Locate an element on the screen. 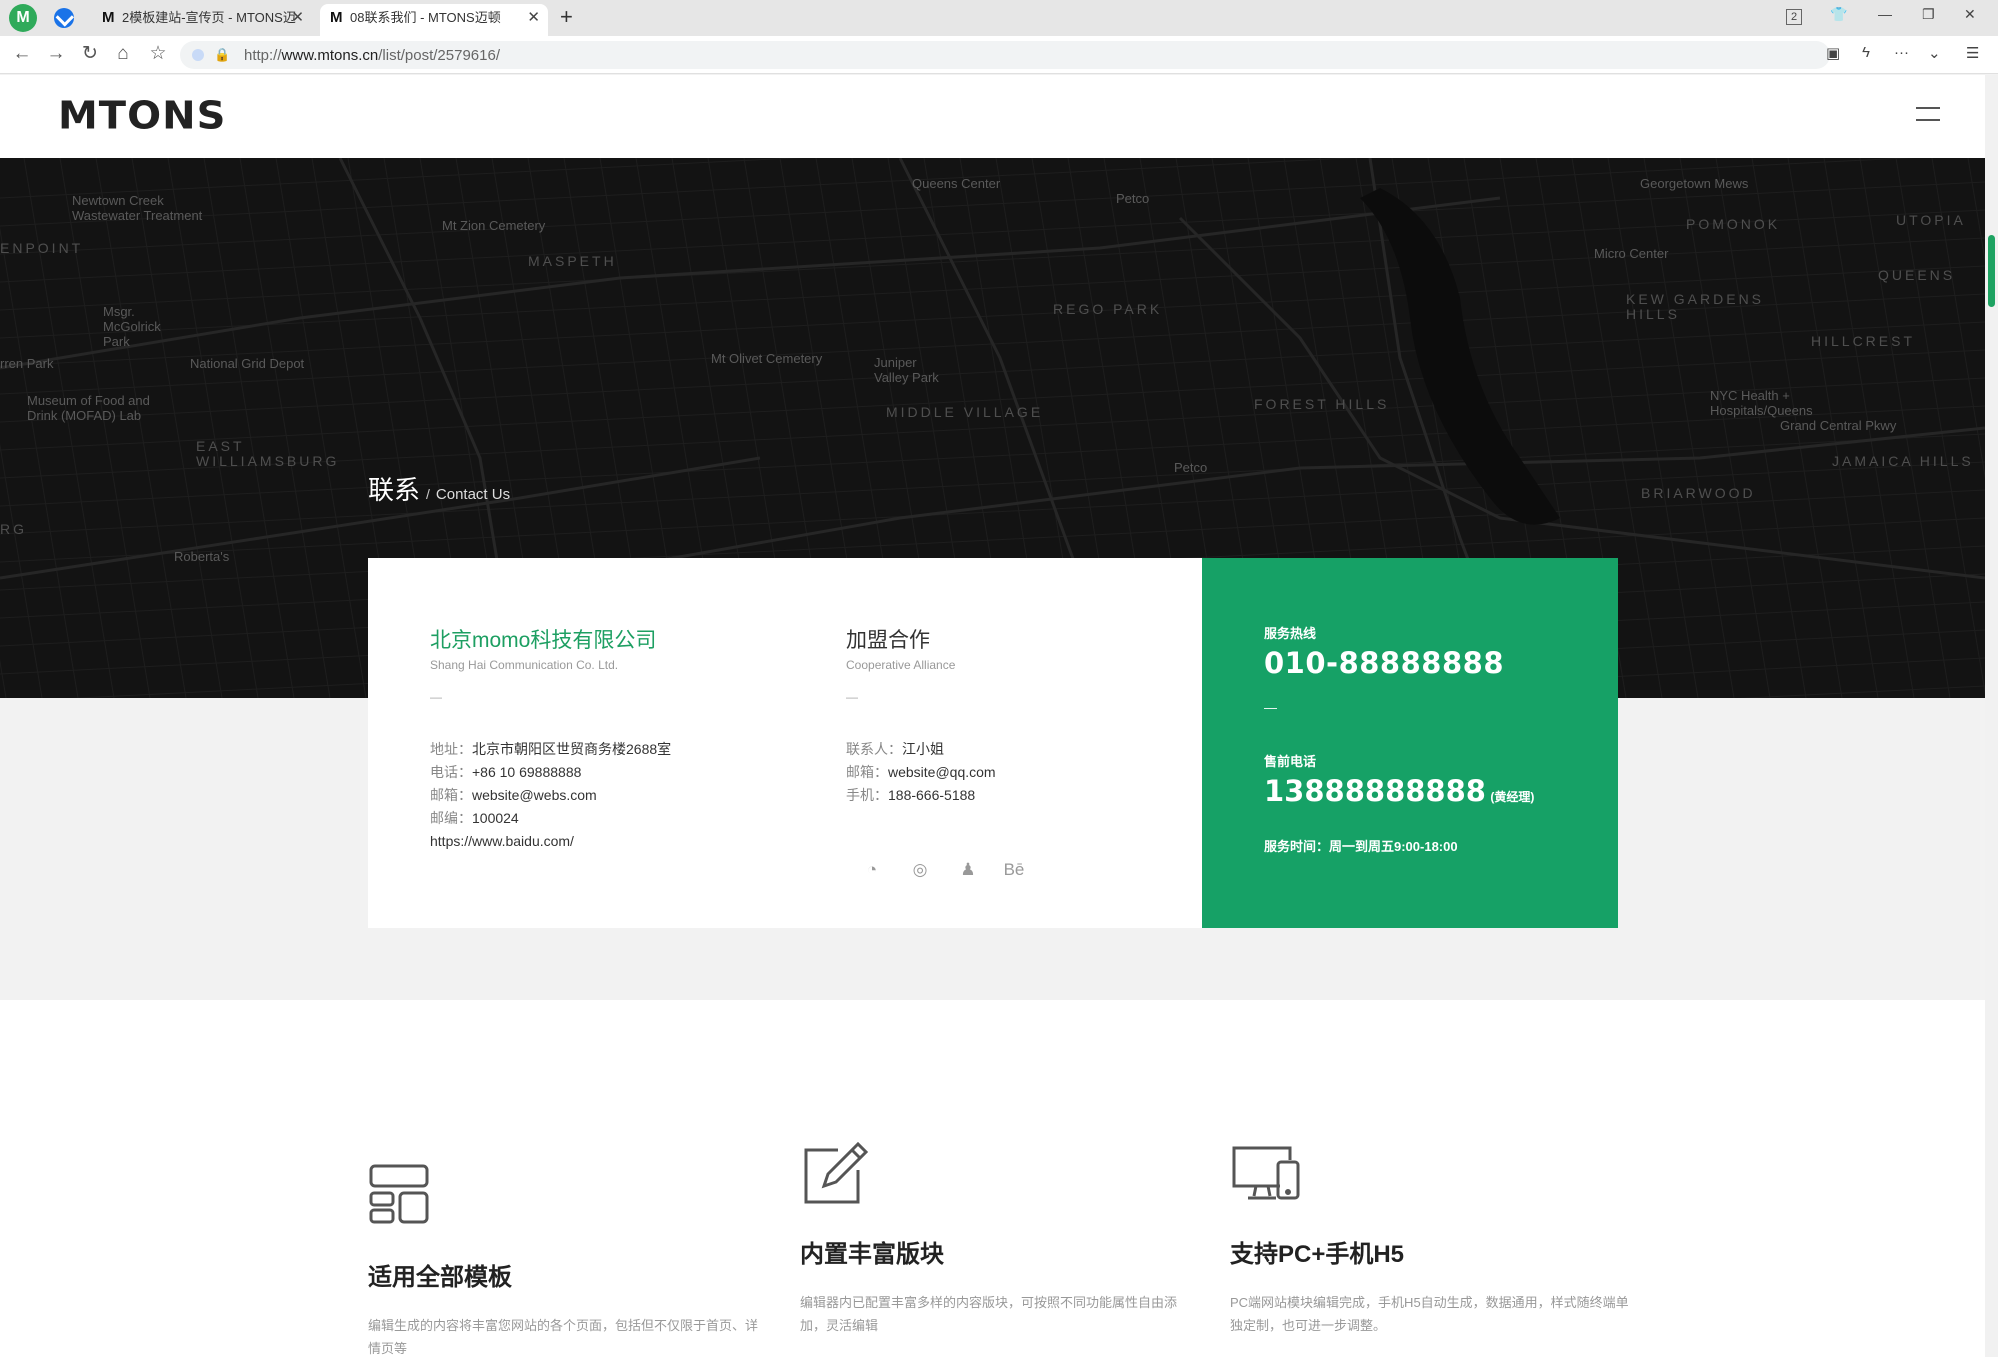 The height and width of the screenshot is (1357, 1998). map-place-label: Micro Center is located at coordinates (1631, 253).